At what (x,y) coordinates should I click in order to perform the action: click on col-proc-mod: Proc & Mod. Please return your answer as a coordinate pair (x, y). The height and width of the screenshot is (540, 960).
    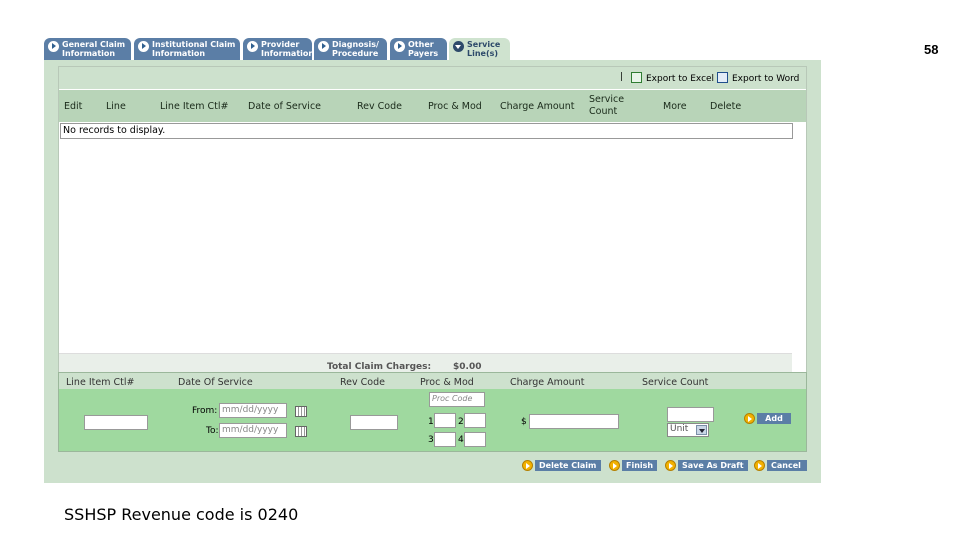
    Looking at the image, I should click on (455, 106).